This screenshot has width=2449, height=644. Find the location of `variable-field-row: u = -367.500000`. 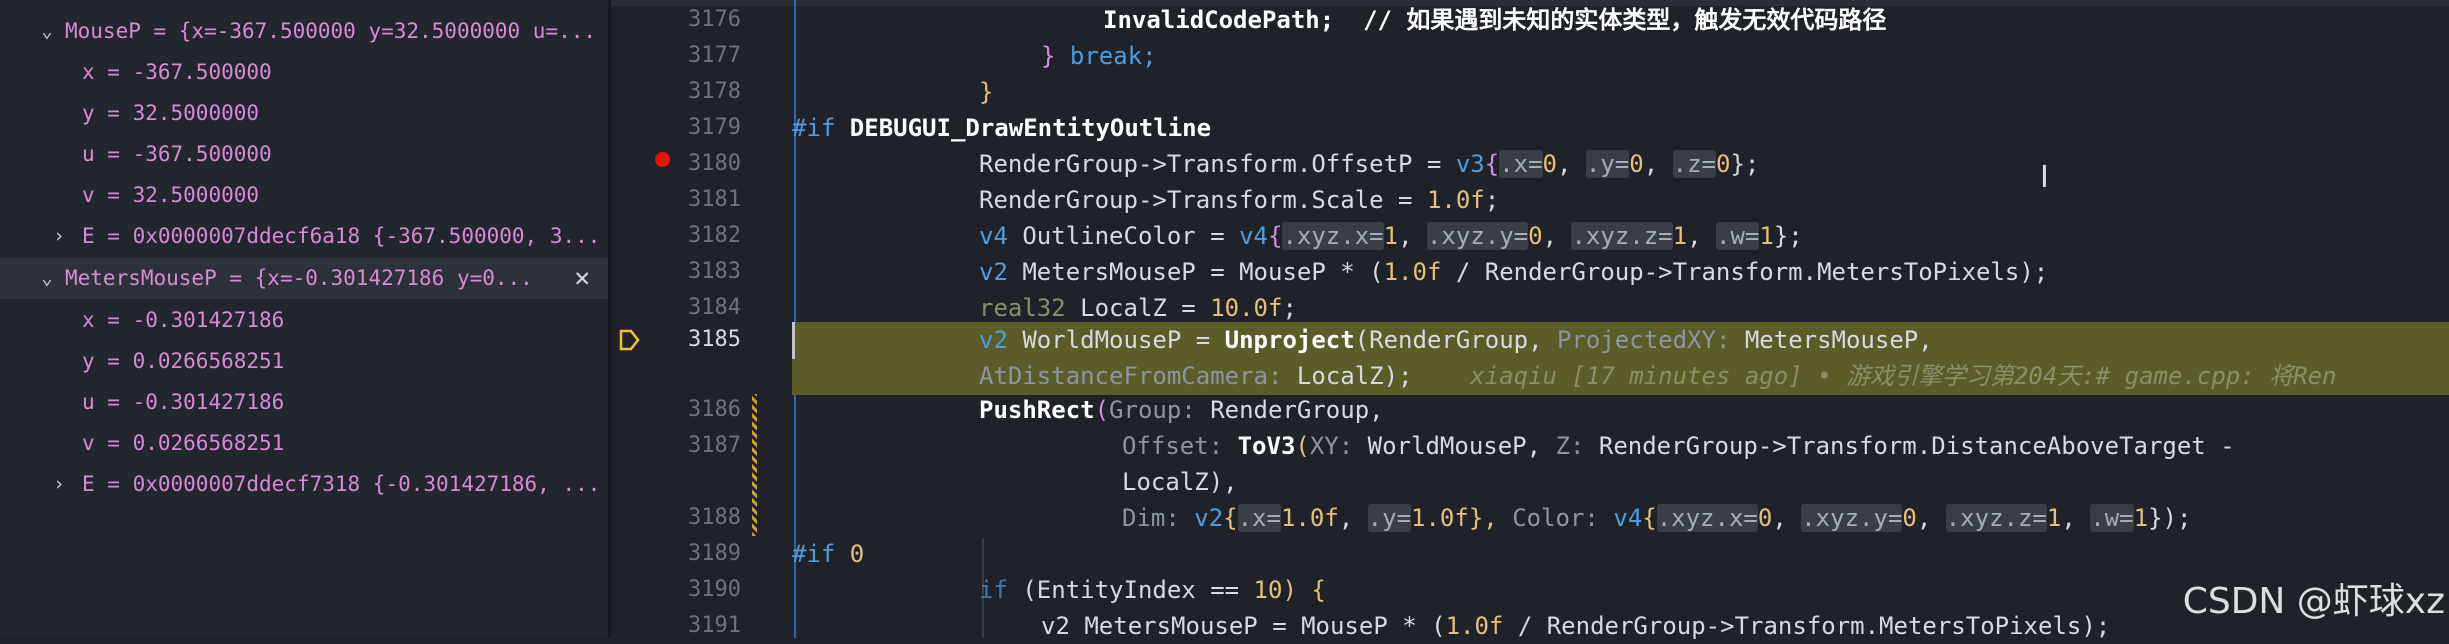

variable-field-row: u = -367.500000 is located at coordinates (304, 154).